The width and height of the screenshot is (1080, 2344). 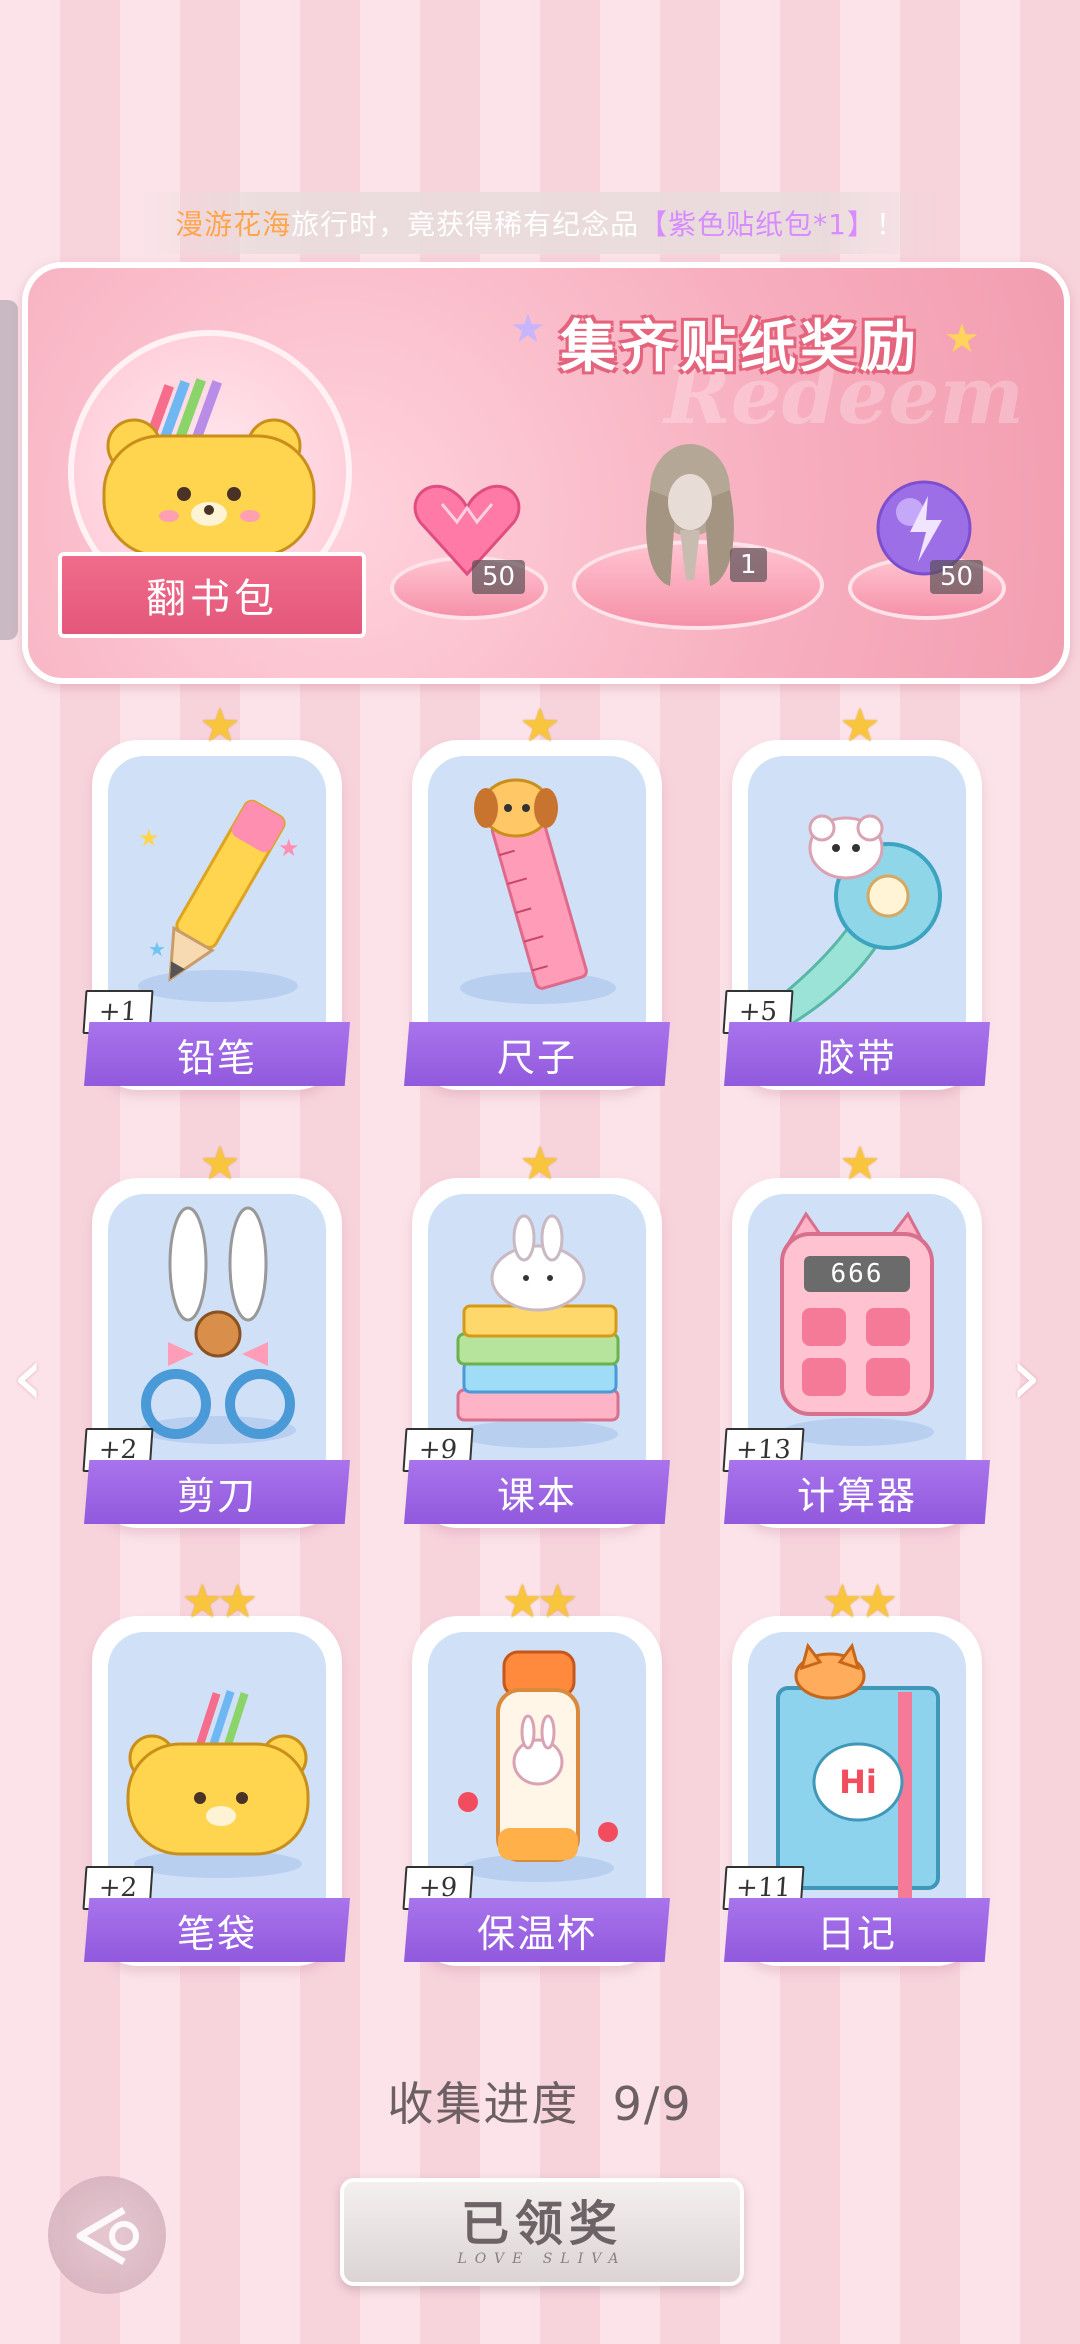 I want to click on sticker-card-thermos: ★★ +9 保温杯, so click(x=536, y=1770).